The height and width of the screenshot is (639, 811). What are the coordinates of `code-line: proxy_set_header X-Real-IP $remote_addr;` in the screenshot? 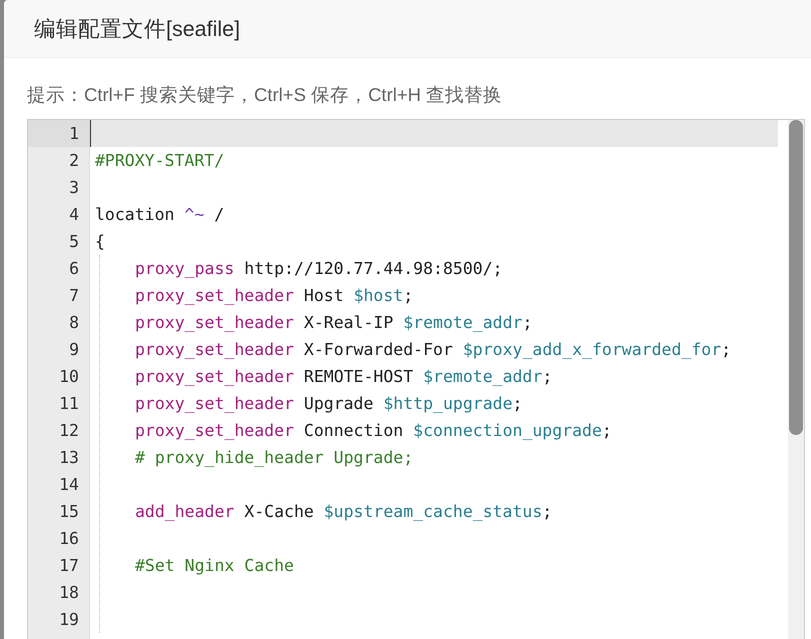 It's located at (334, 323).